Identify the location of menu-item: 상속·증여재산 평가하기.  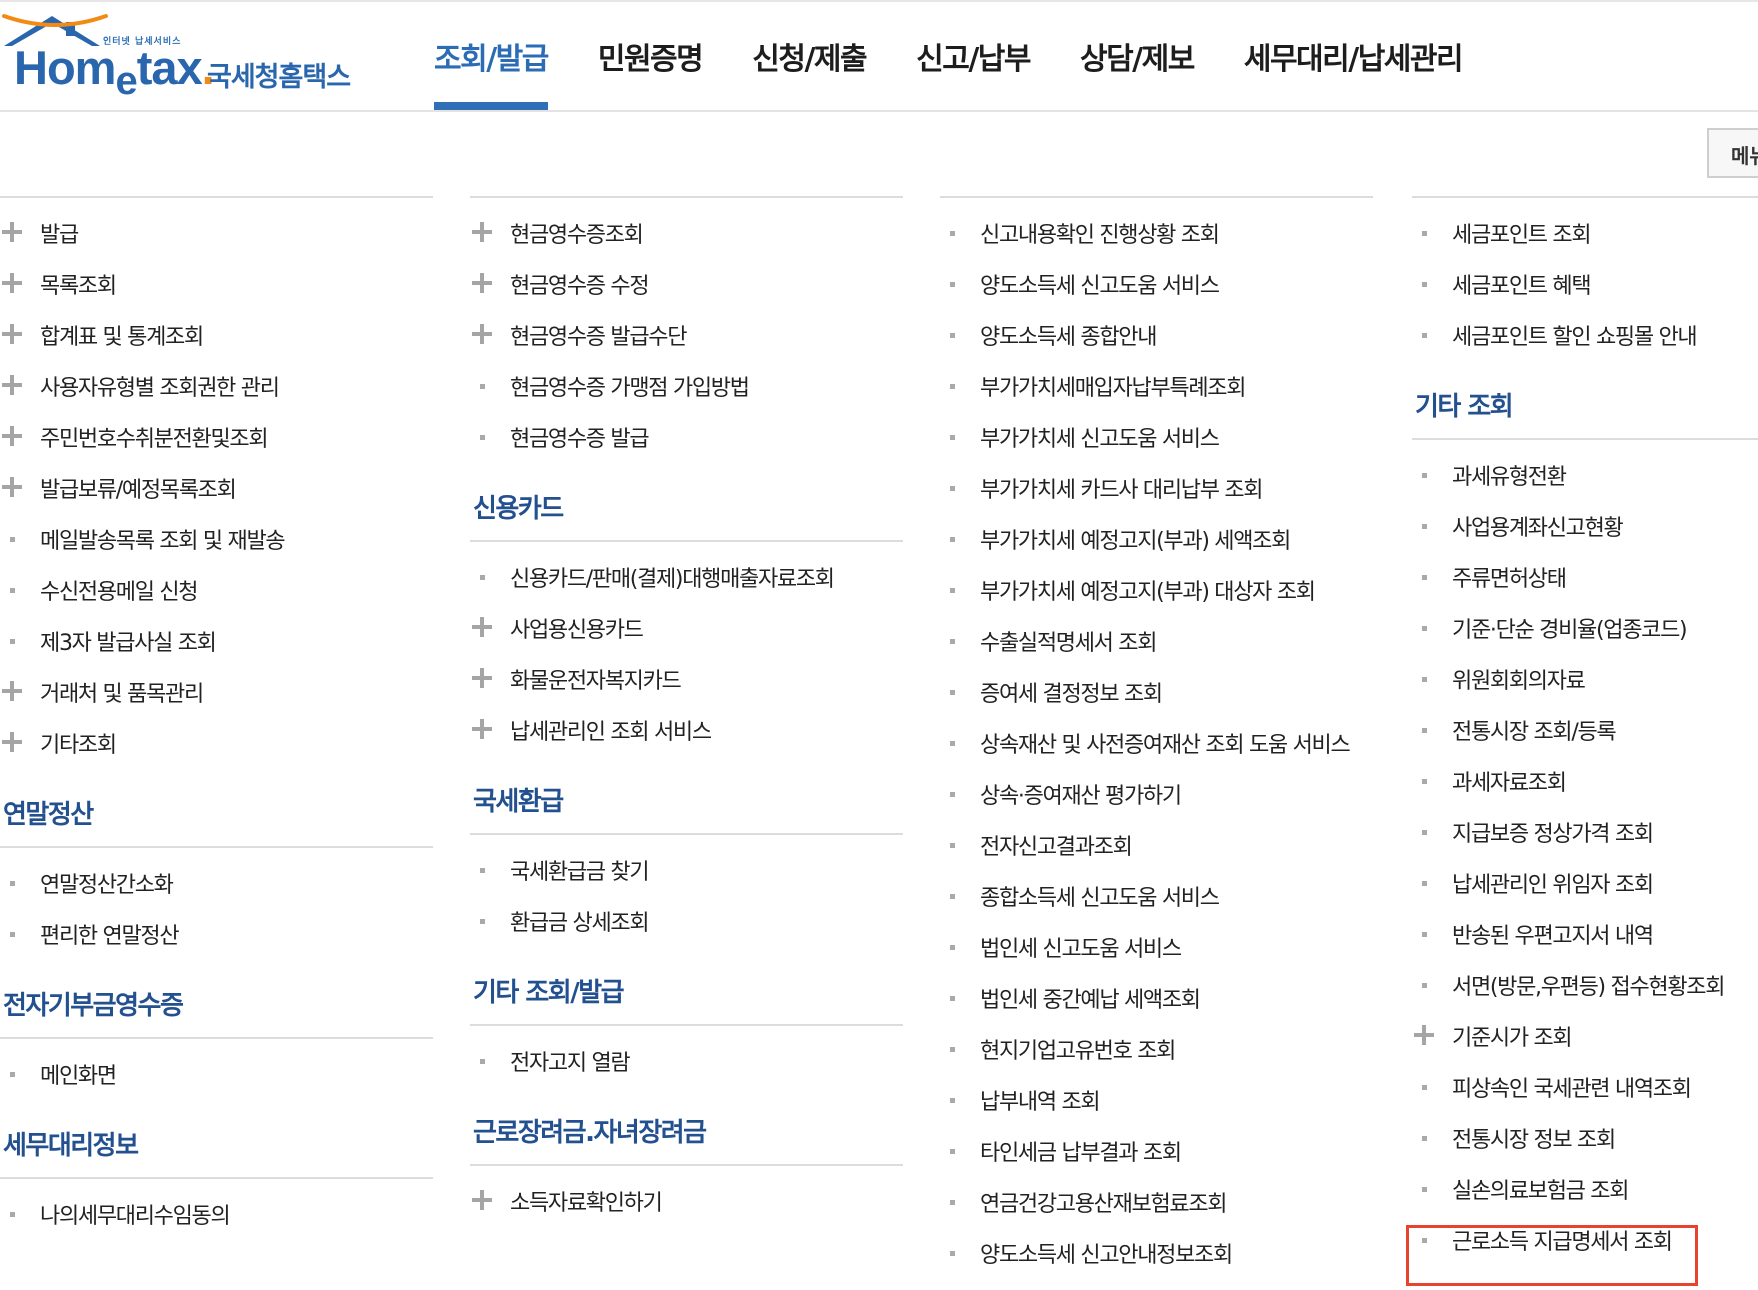
(1156, 793).